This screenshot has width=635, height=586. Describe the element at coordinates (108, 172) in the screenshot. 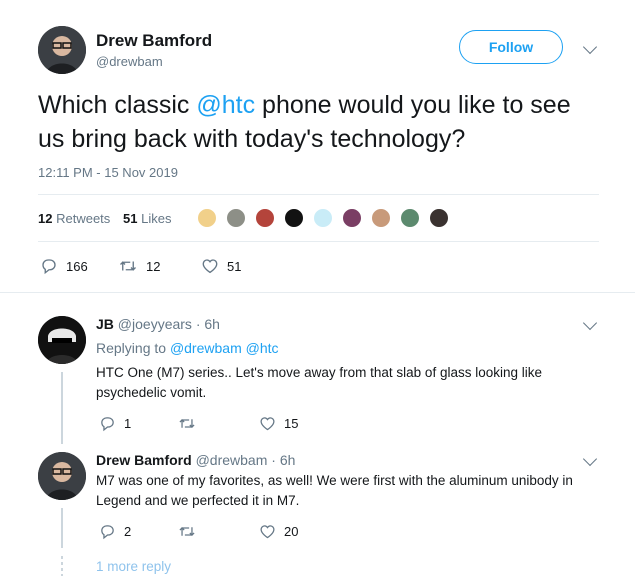

I see `tweet-timestamp: 12:11 PM - 15 Nov 2019` at that location.